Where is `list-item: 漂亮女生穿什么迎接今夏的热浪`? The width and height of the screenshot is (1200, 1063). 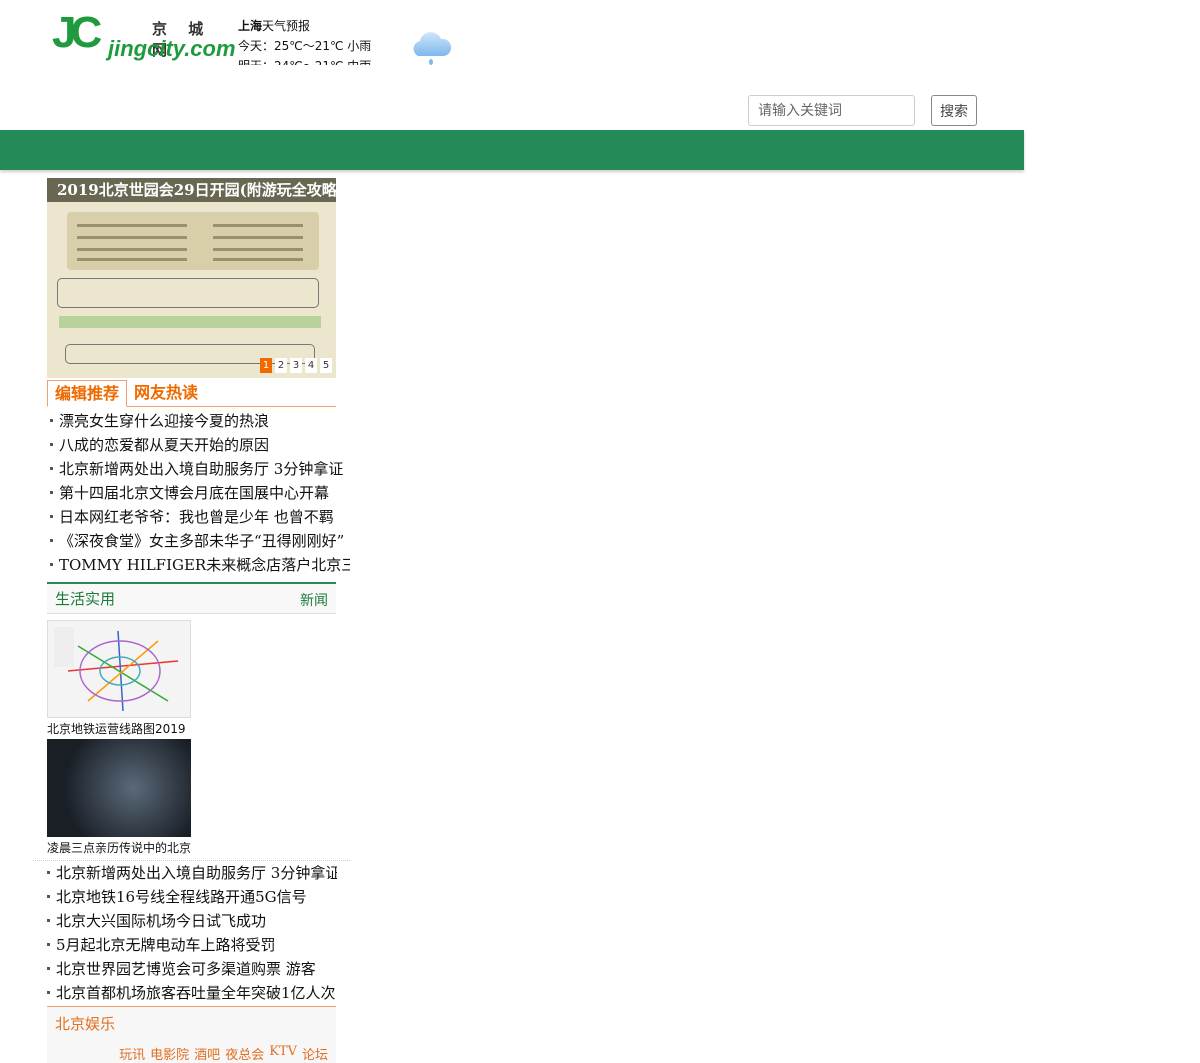 list-item: 漂亮女生穿什么迎接今夏的热浪 is located at coordinates (199, 421).